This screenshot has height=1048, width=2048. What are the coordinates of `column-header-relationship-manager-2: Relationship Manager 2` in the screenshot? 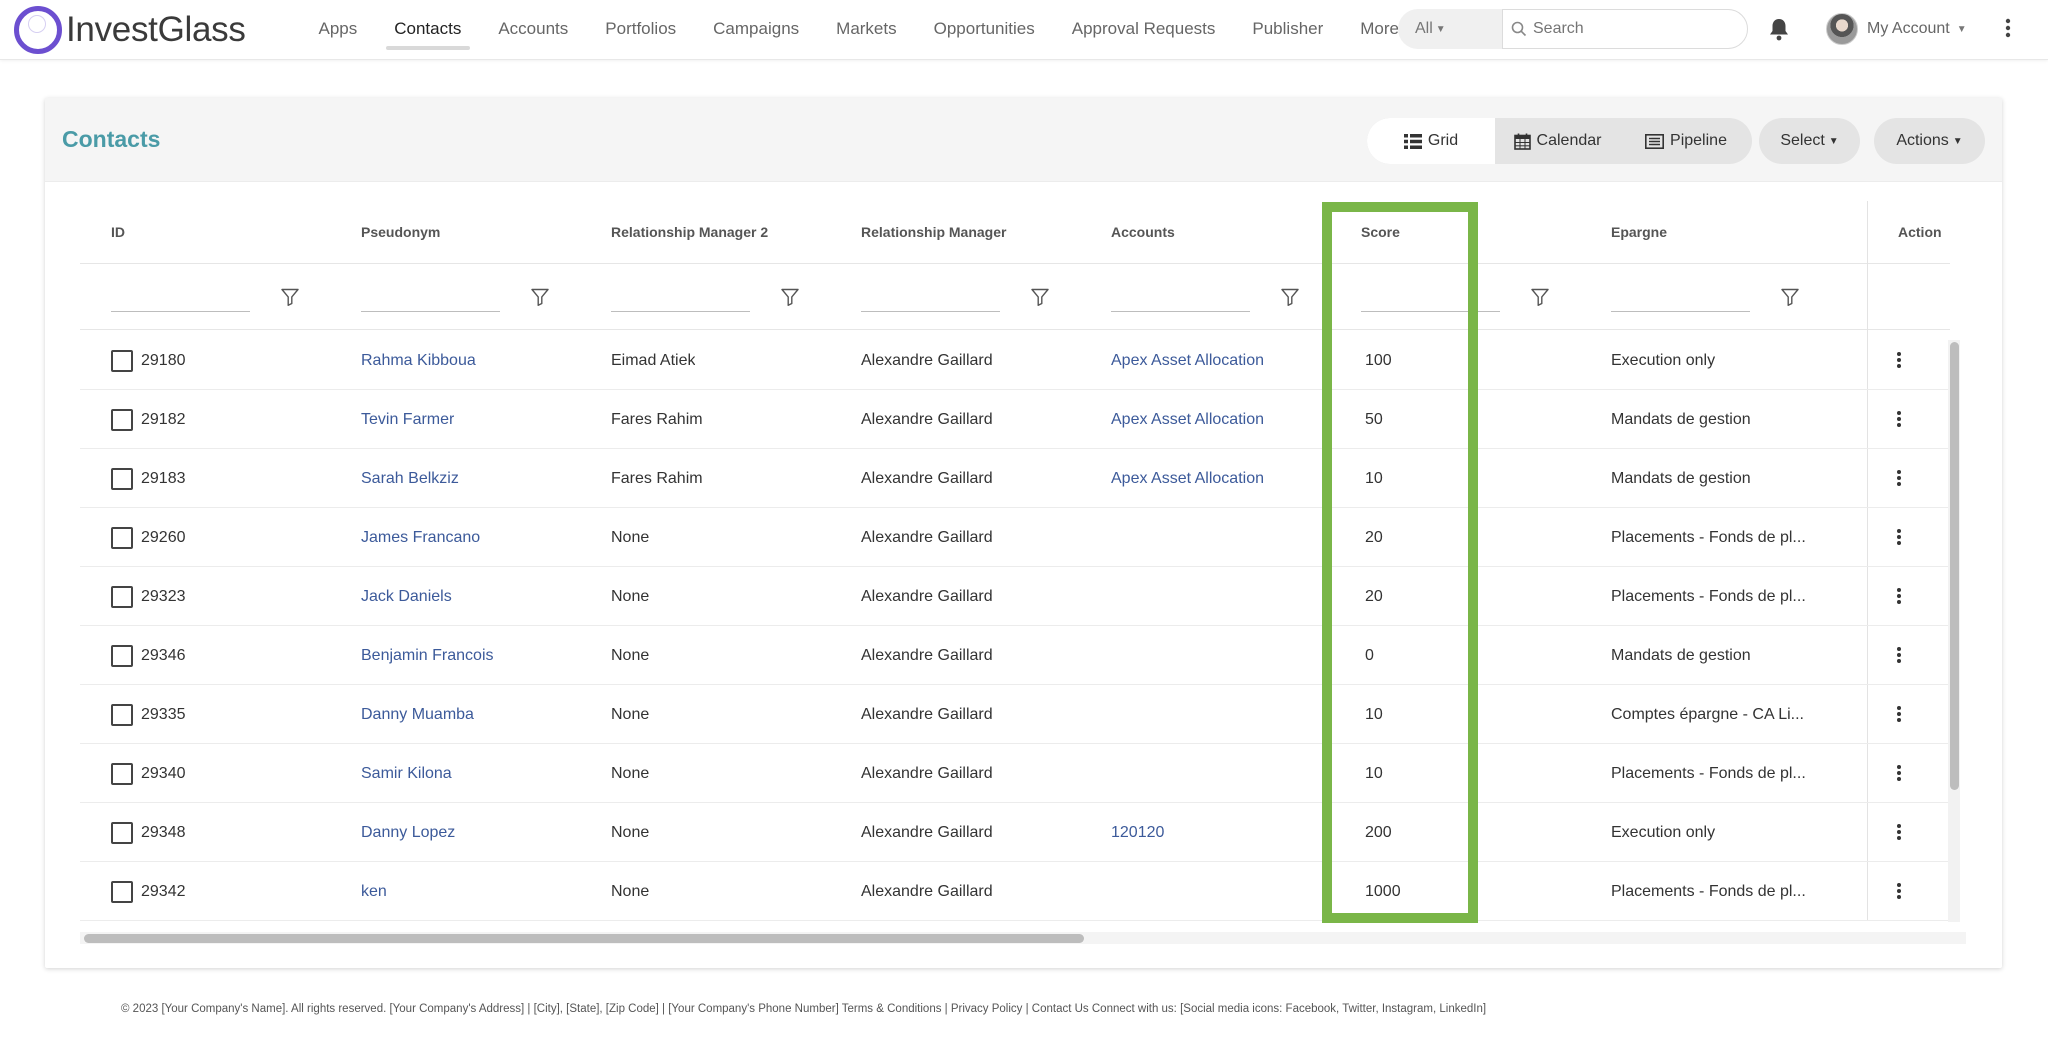 It's located at (689, 232).